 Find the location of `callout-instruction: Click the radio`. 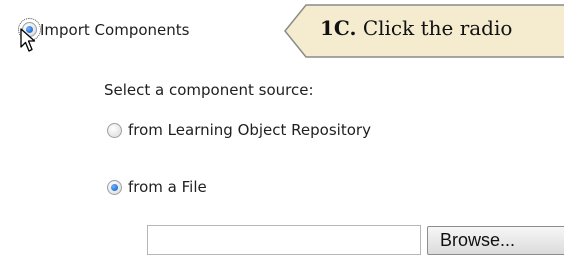

callout-instruction: Click the radio is located at coordinates (437, 28).